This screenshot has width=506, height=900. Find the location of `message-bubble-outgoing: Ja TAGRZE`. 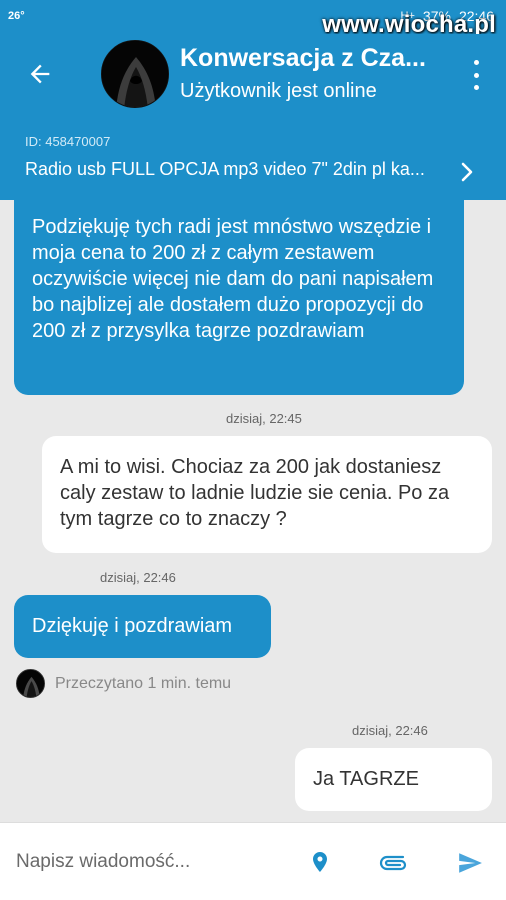

message-bubble-outgoing: Ja TAGRZE is located at coordinates (393, 779).